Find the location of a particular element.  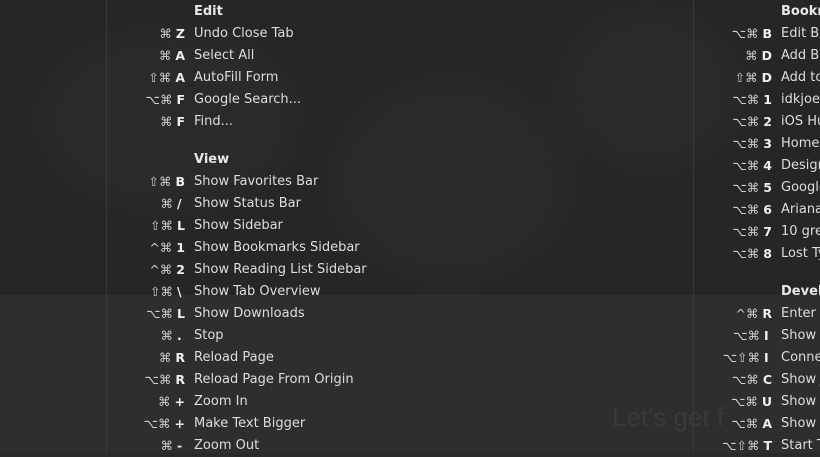

shortcut-key: 4 is located at coordinates (767, 165).